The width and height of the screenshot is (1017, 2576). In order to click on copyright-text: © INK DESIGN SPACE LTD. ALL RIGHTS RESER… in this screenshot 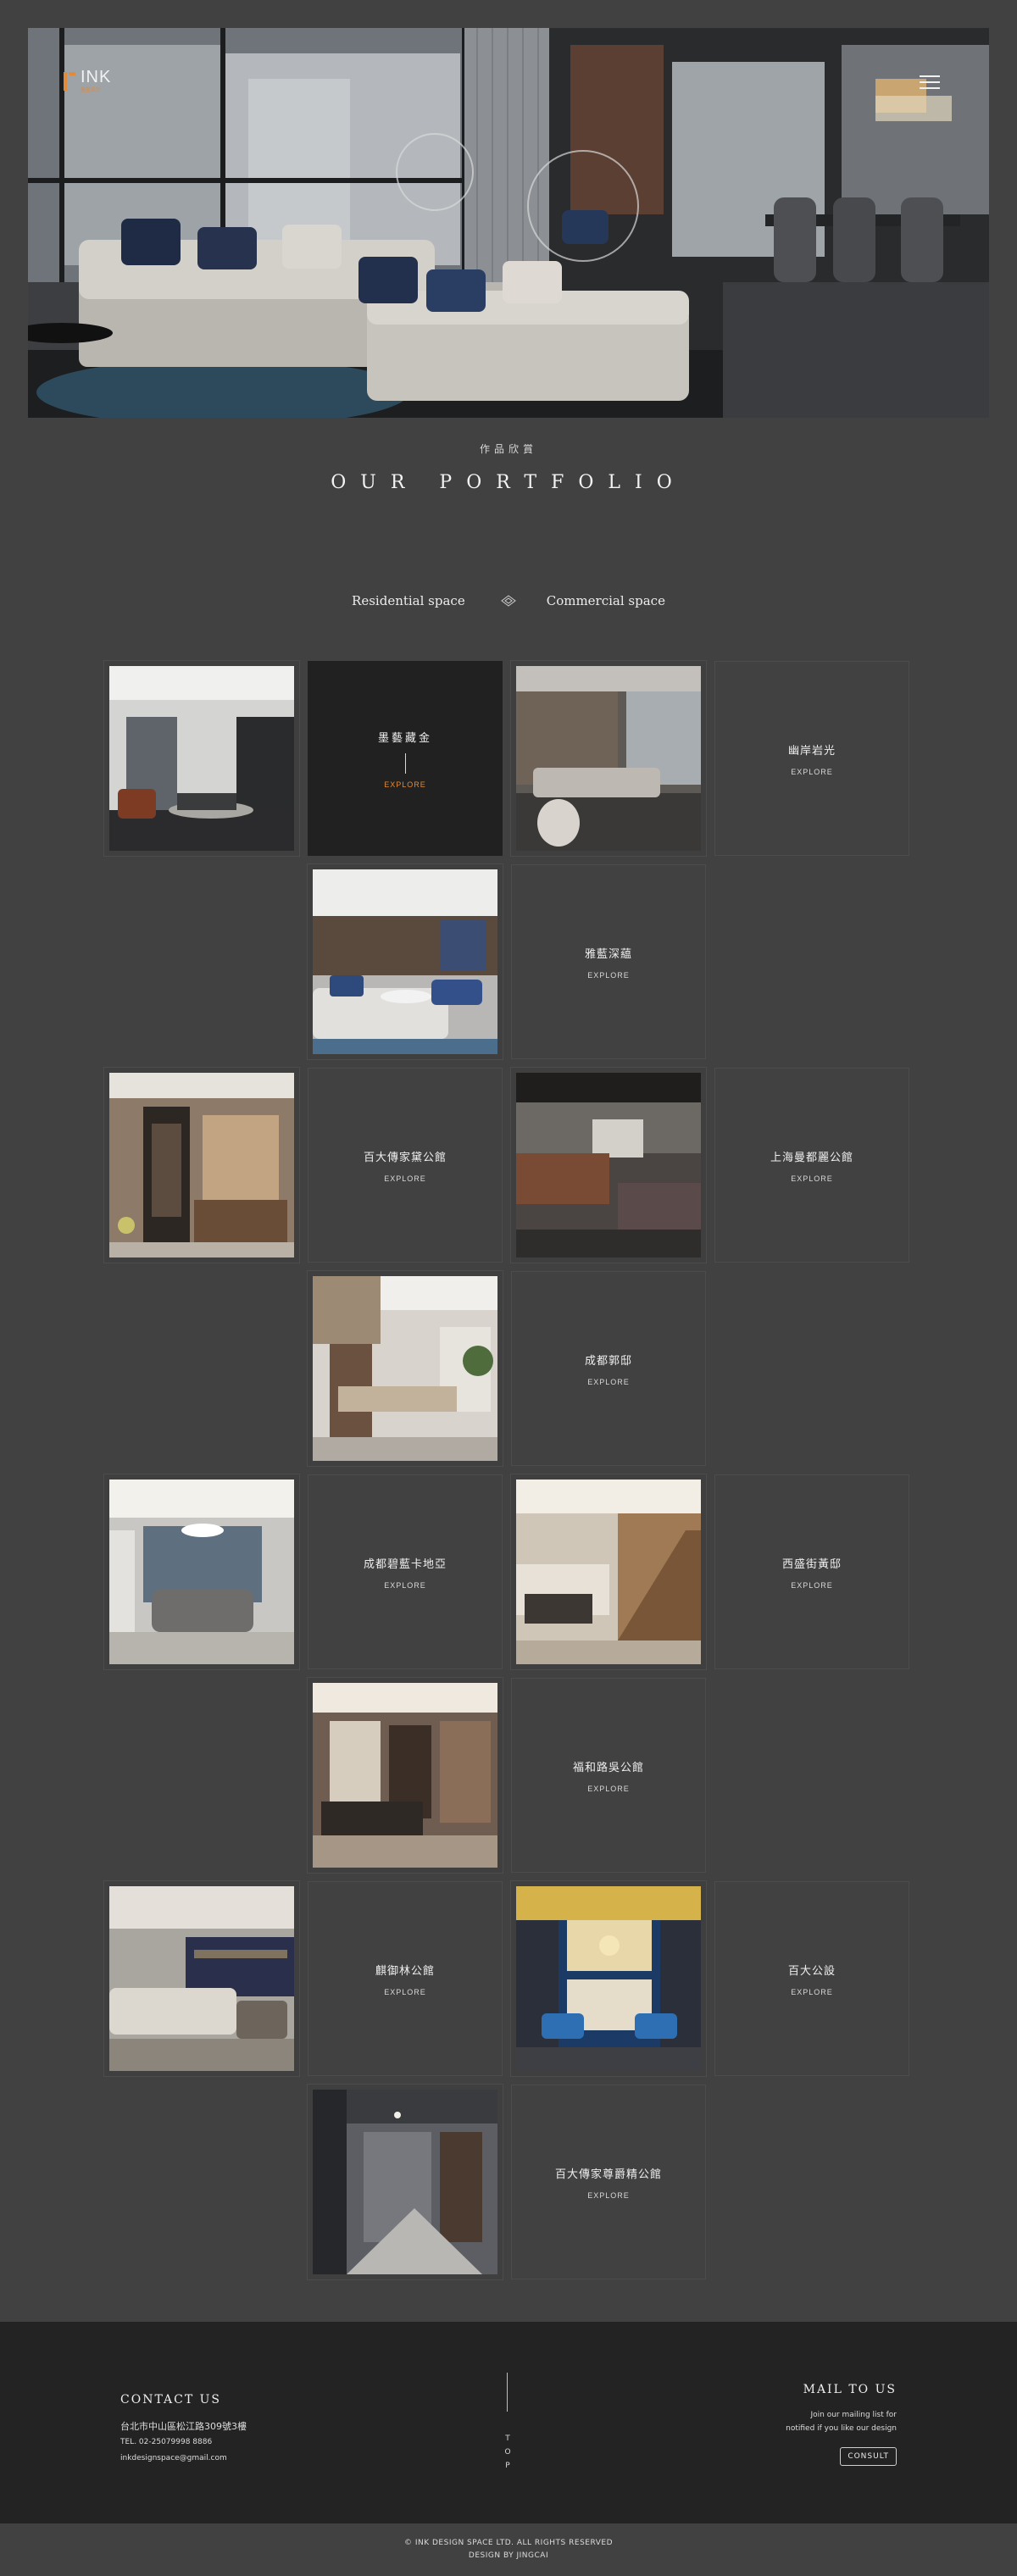, I will do `click(508, 2543)`.